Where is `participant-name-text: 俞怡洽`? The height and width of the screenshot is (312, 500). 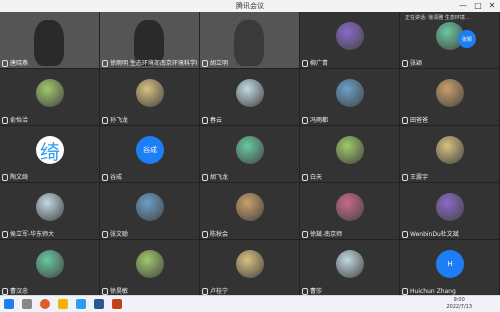 participant-name-text: 俞怡洽 is located at coordinates (19, 120).